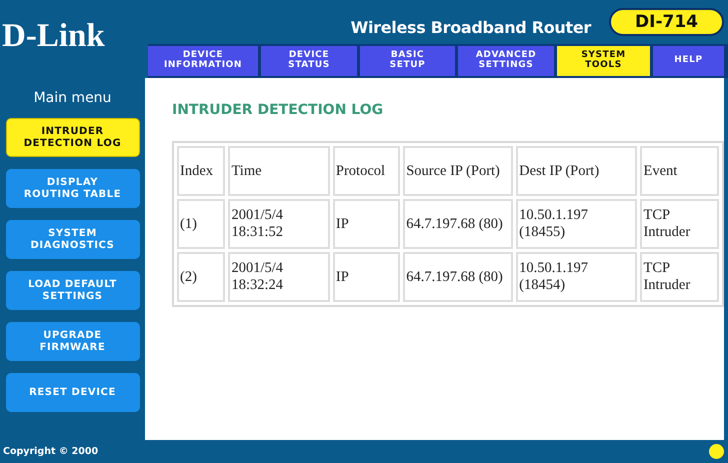 The height and width of the screenshot is (463, 728). I want to click on sidebar-button: UPGRADE FIRMWARE, so click(73, 341).